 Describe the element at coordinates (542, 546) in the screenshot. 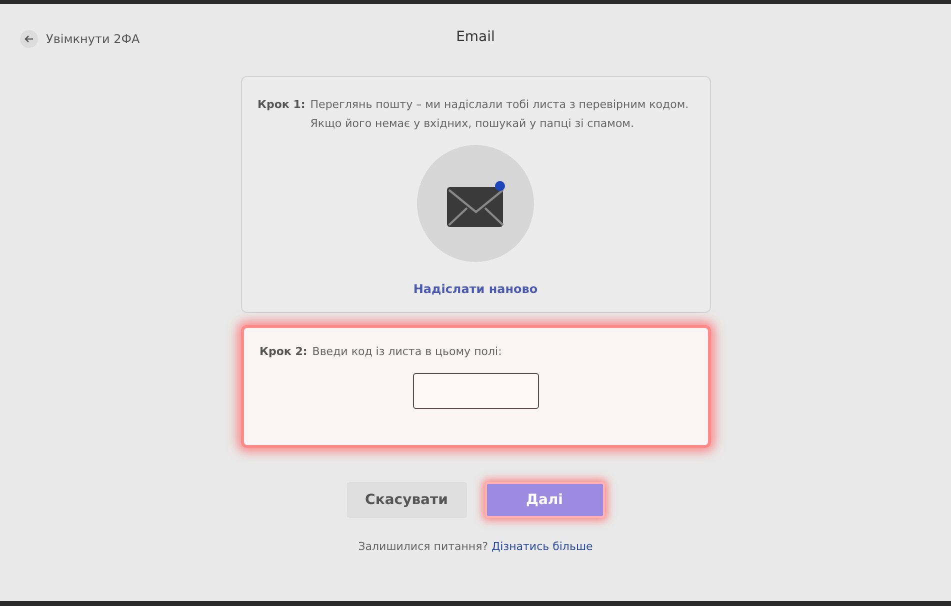

I see `learn-more-link: Дізнатись більше` at that location.